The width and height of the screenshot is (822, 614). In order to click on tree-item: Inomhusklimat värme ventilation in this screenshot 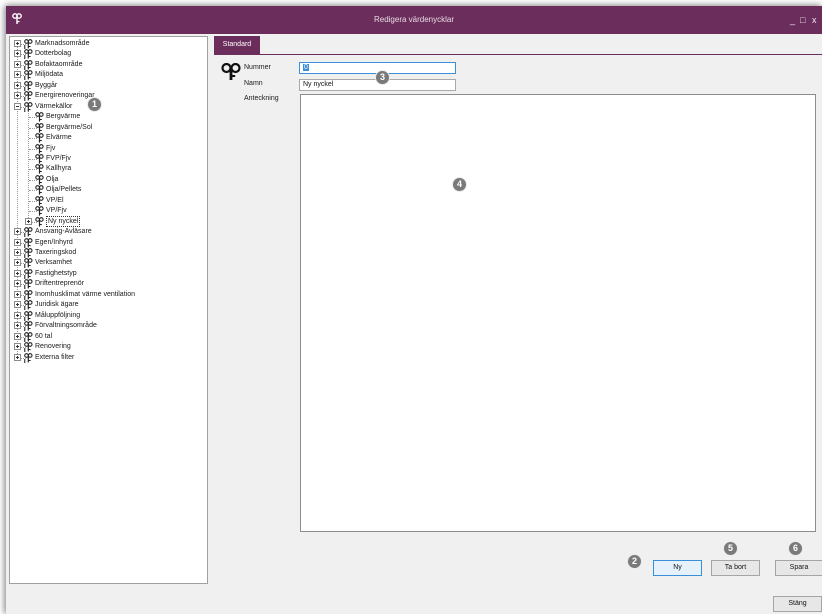, I will do `click(108, 294)`.